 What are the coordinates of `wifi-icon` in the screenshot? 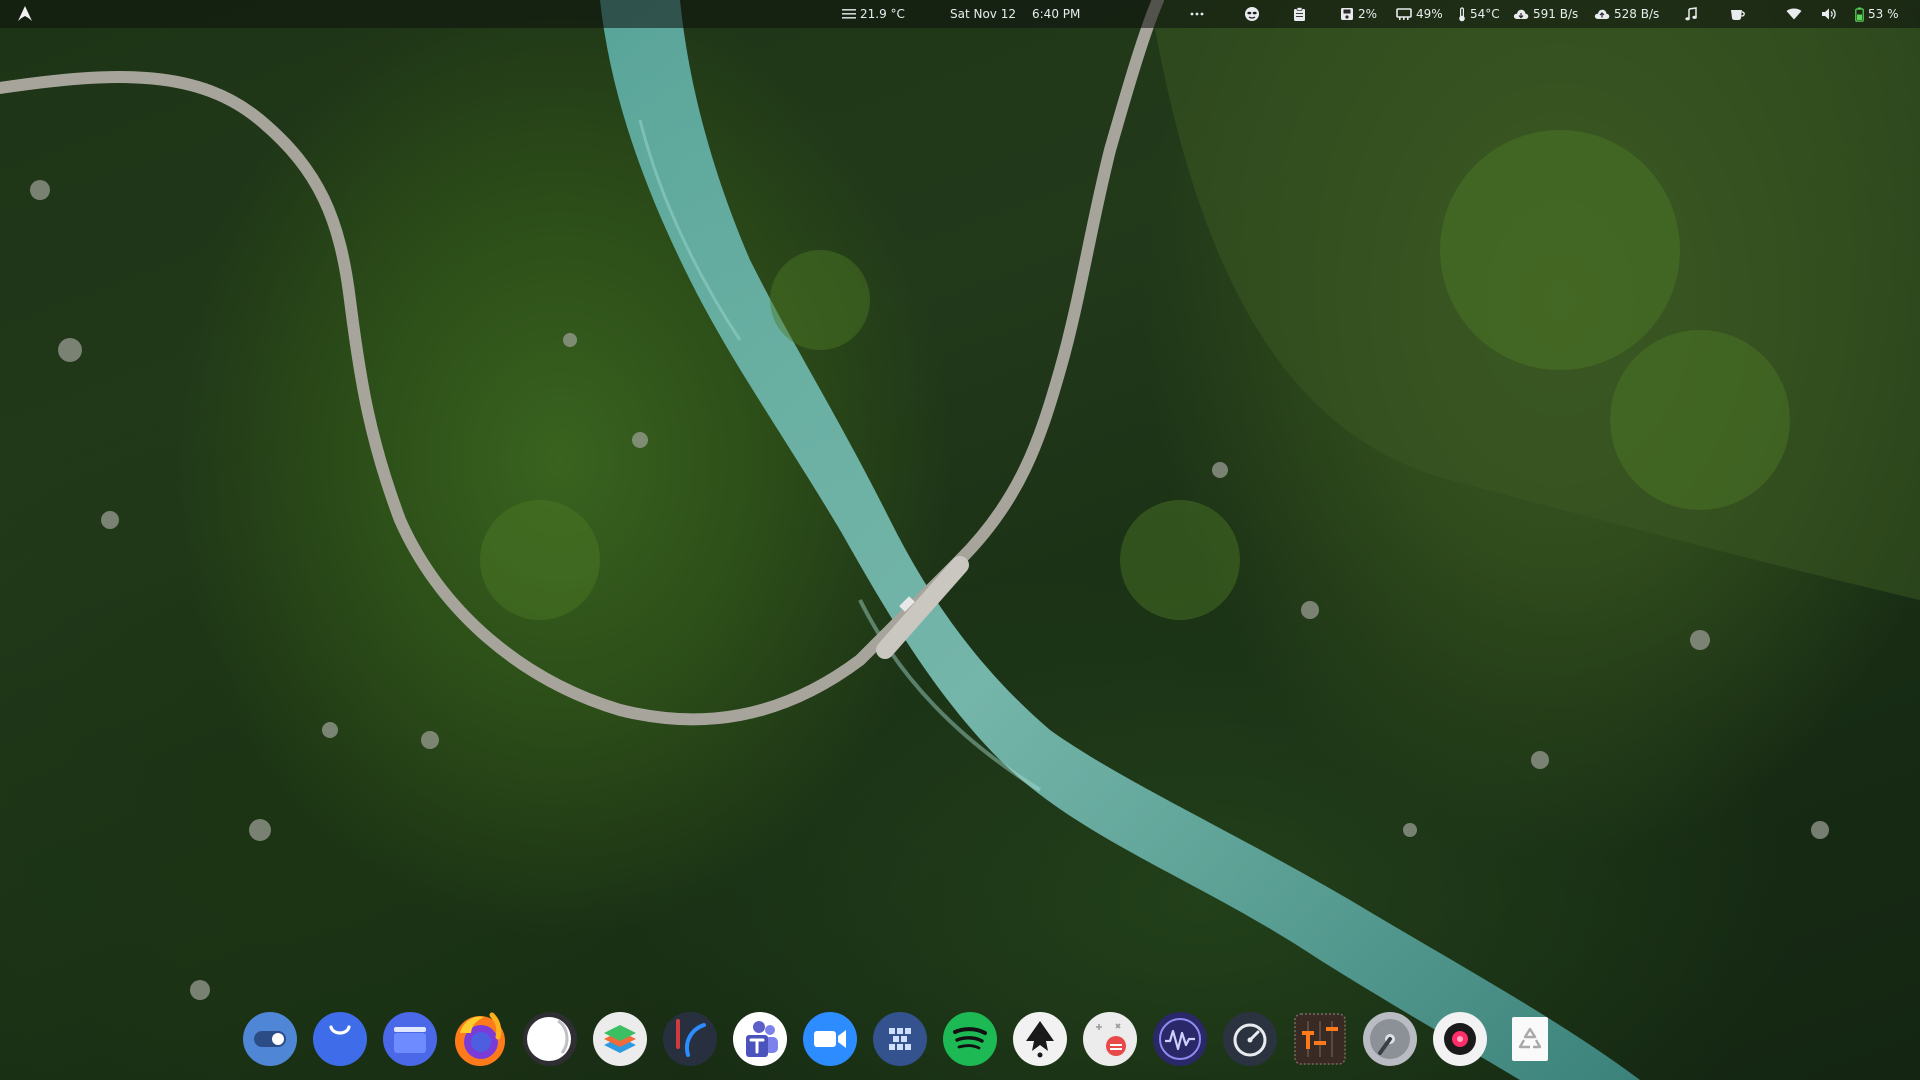 It's located at (1794, 14).